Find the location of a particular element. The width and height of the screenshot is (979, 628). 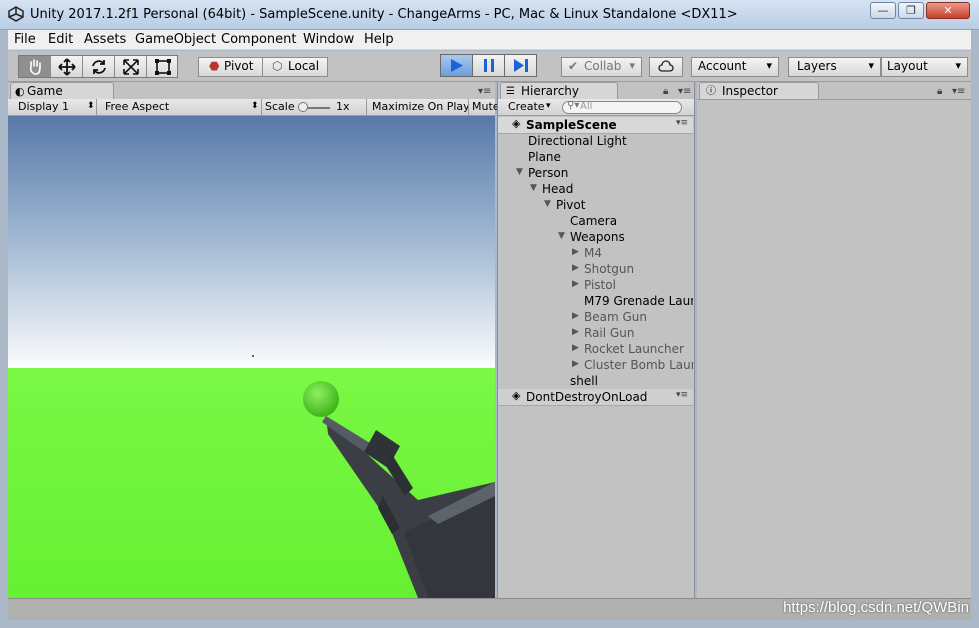

menu-assets: Assets is located at coordinates (105, 39).